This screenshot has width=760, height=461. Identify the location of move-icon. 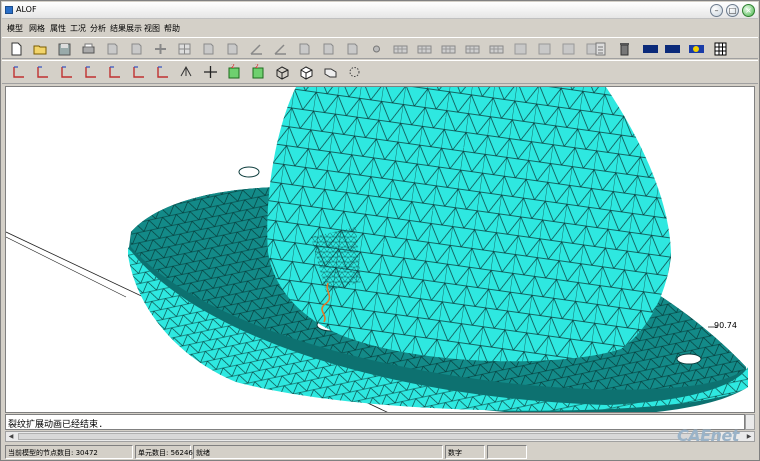
(160, 49).